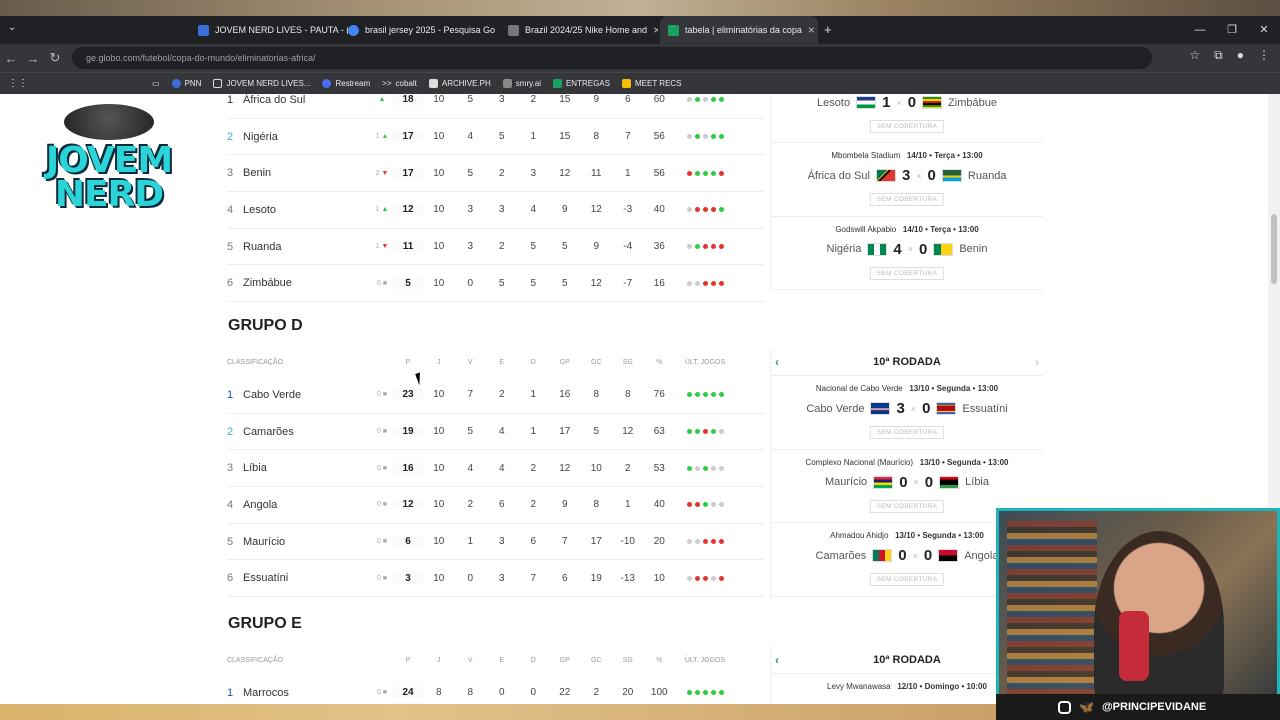  I want to click on team-name: Lesoto, so click(307, 210).